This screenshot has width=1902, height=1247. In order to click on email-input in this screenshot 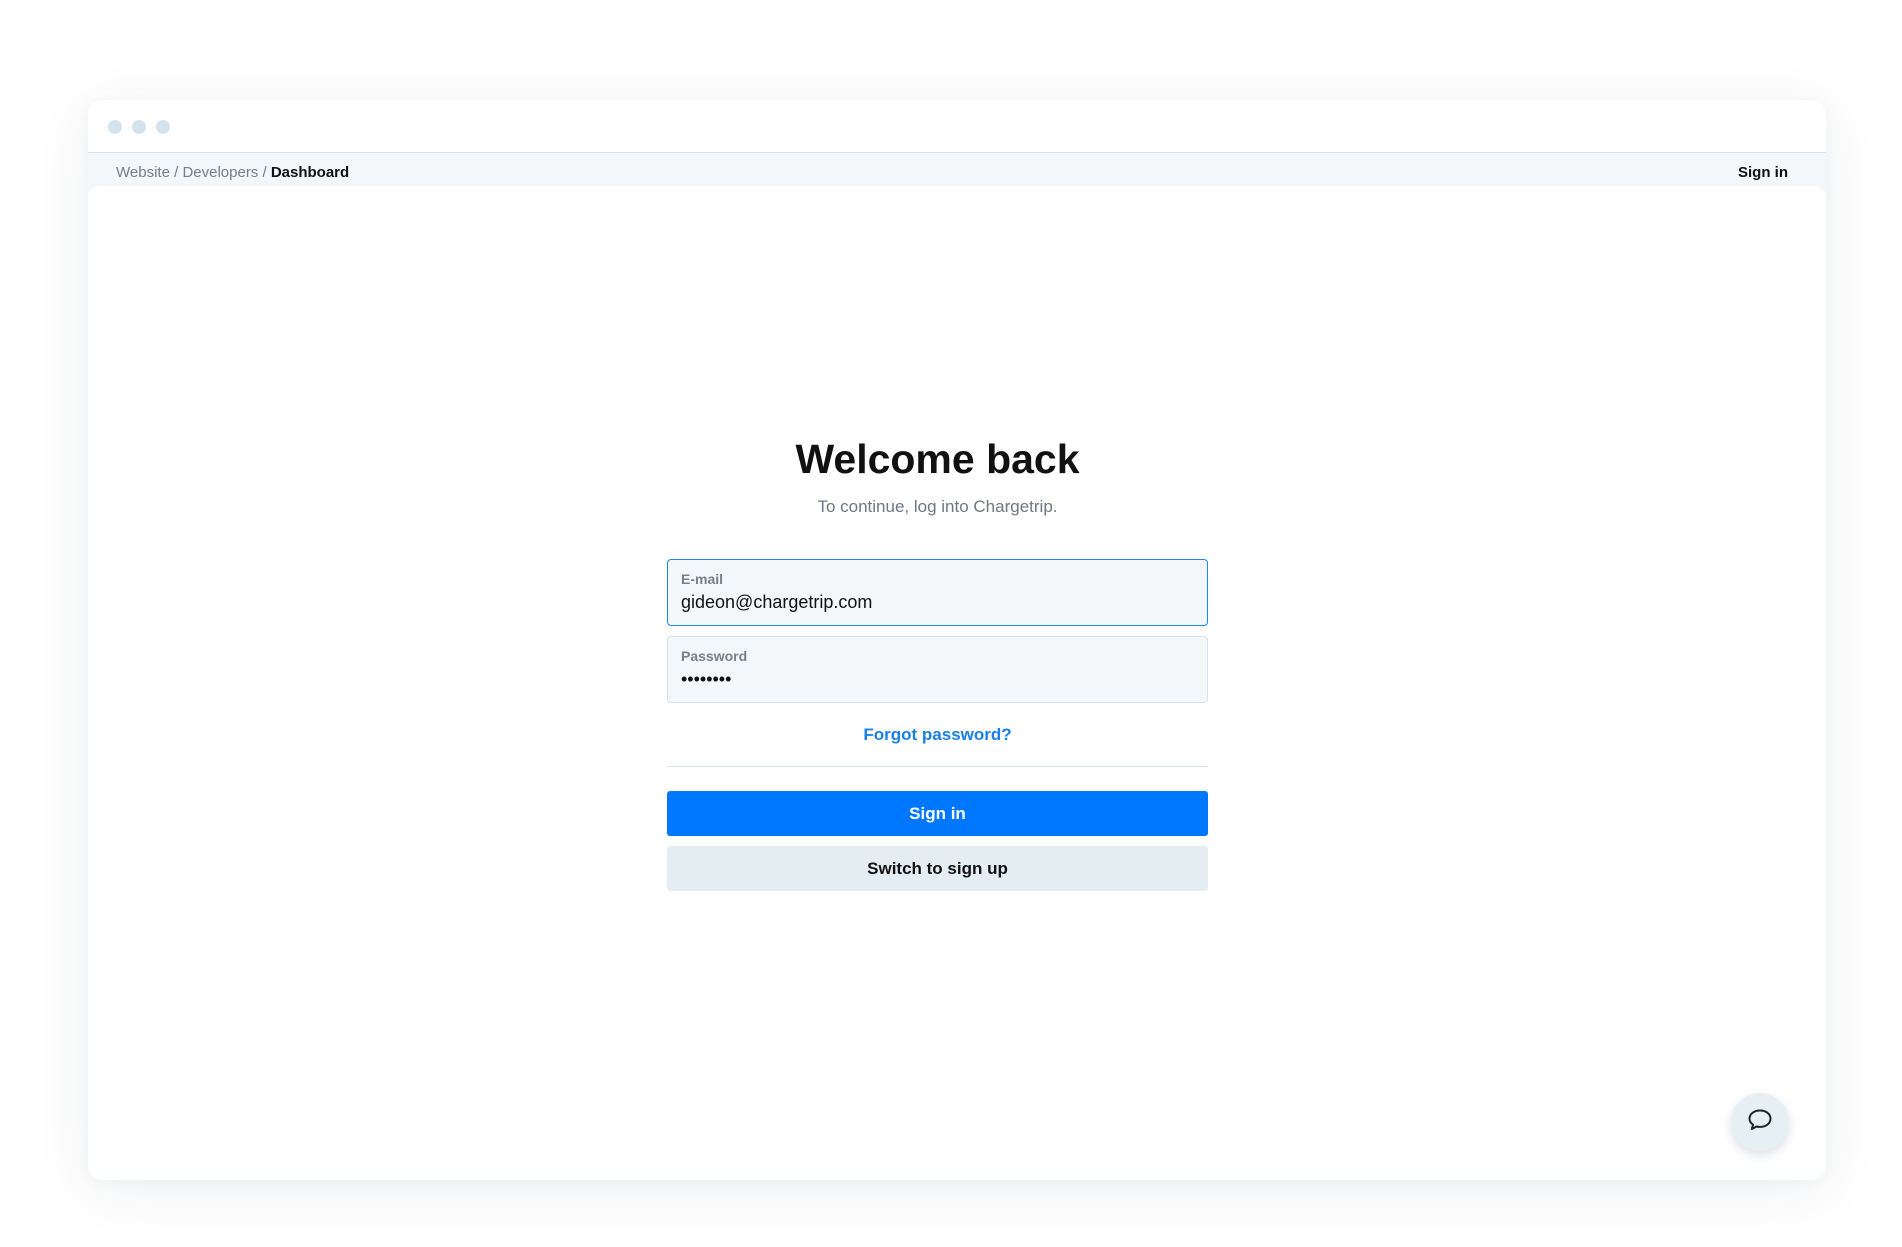, I will do `click(937, 602)`.